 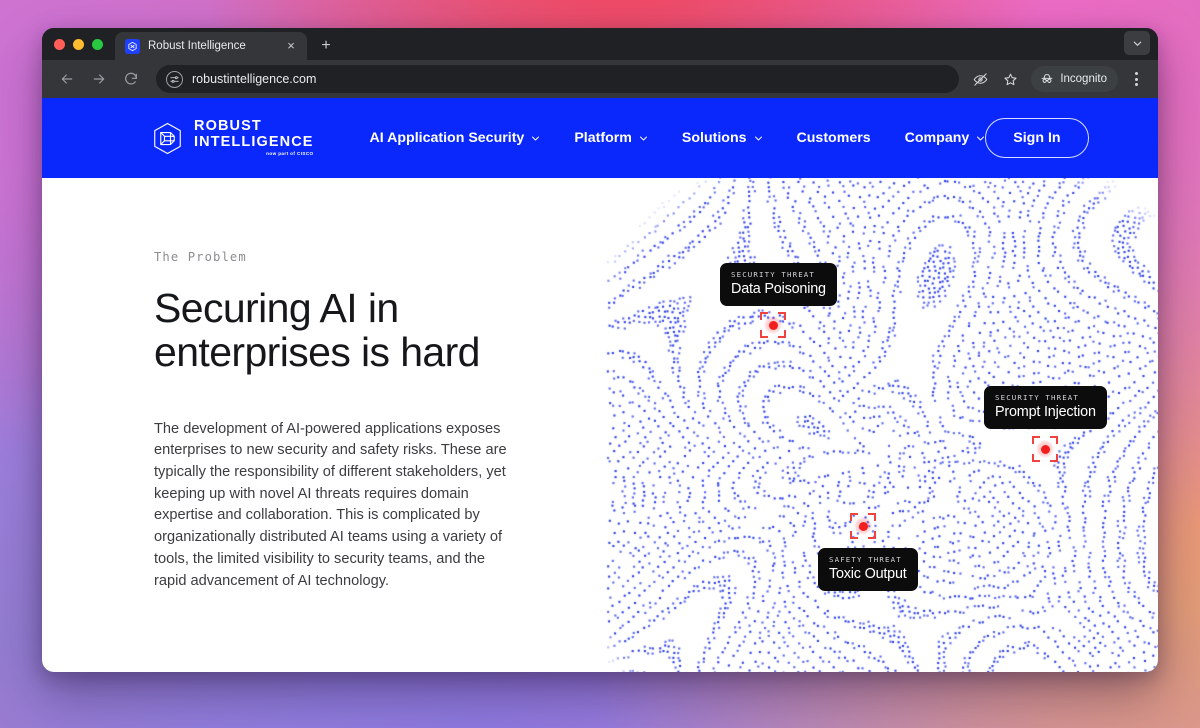 I want to click on nav-item-platform: Platform, so click(x=611, y=138).